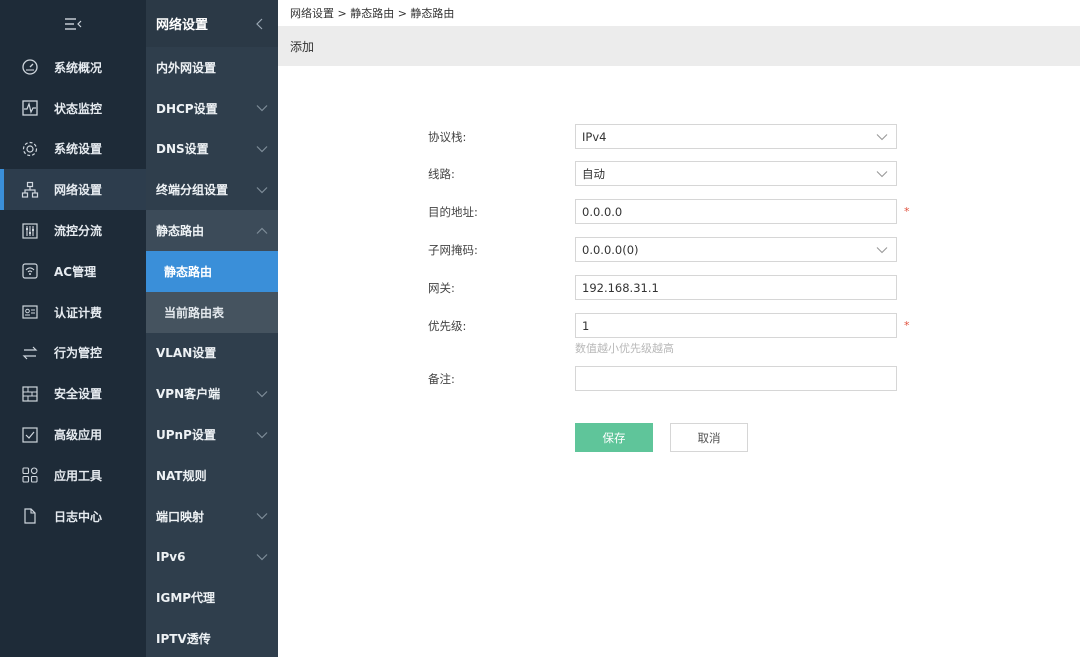  I want to click on collapse-subnav-icon, so click(260, 24).